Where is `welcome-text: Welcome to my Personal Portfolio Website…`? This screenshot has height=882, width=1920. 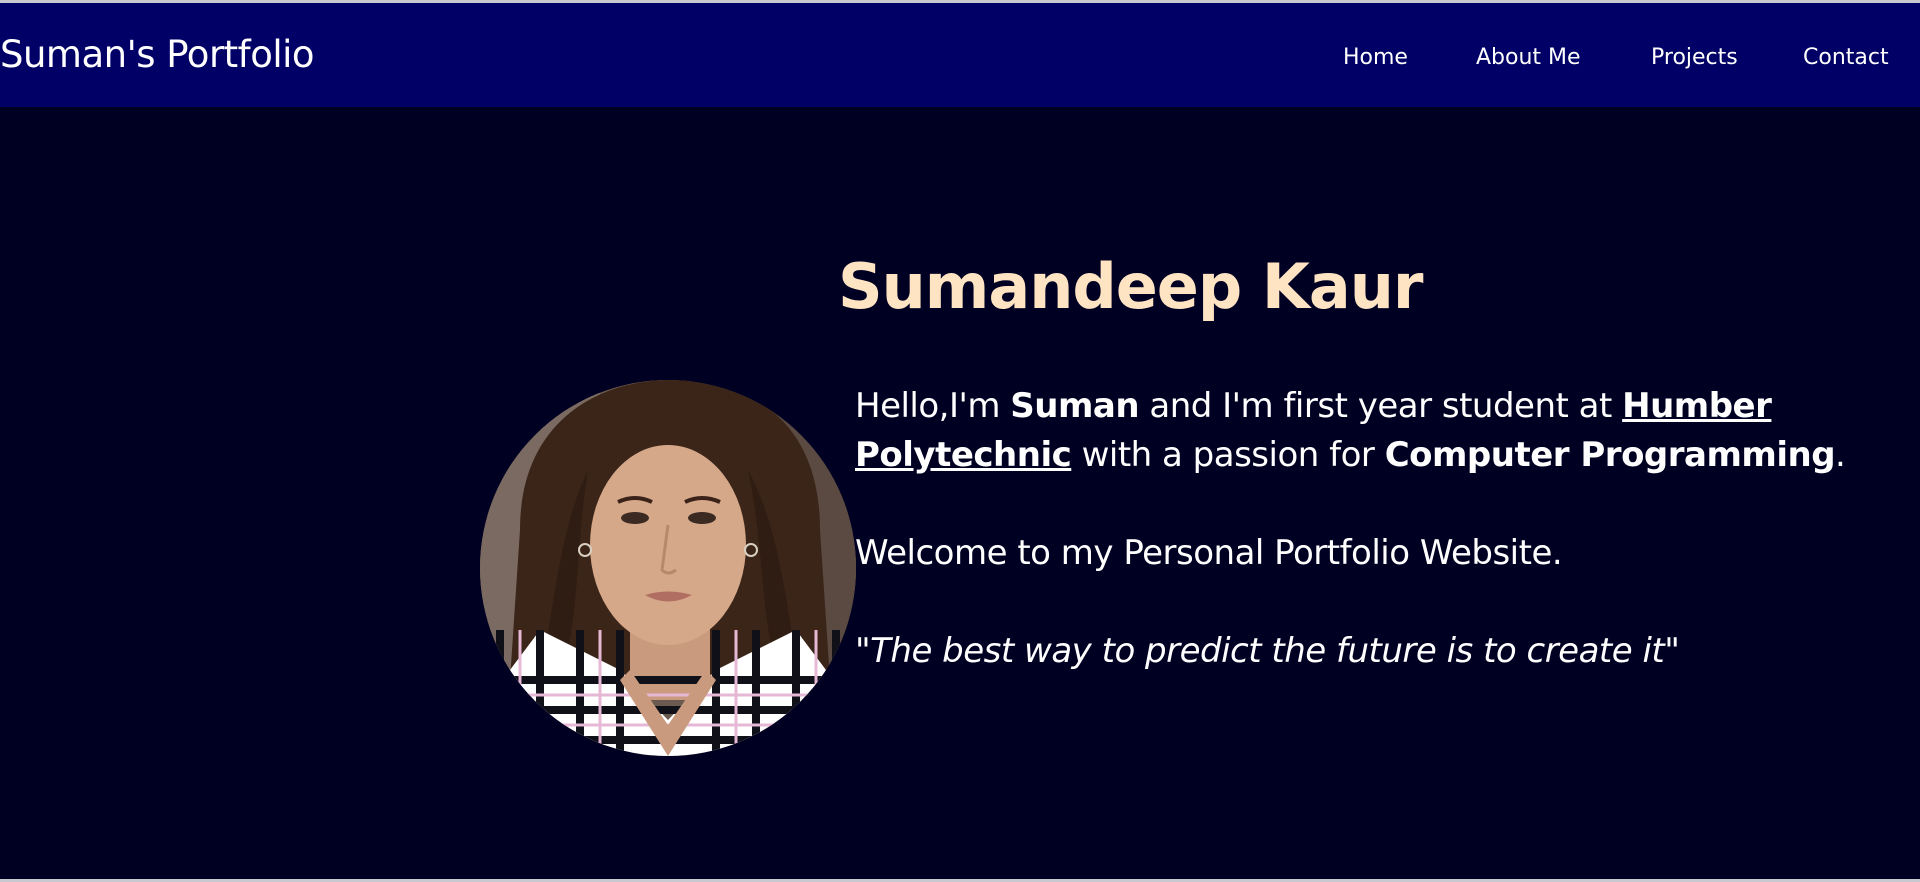 welcome-text: Welcome to my Personal Portfolio Website… is located at coordinates (1209, 553).